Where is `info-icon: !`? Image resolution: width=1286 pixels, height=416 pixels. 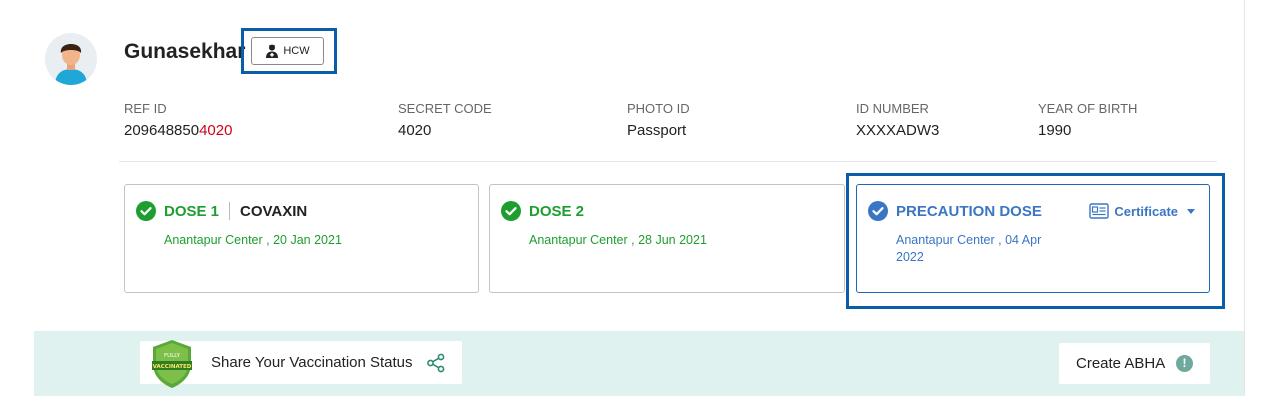
info-icon: ! is located at coordinates (1184, 363).